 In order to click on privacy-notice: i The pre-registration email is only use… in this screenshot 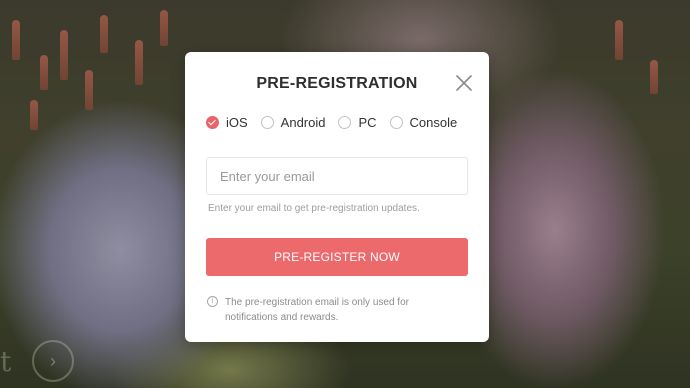, I will do `click(332, 310)`.